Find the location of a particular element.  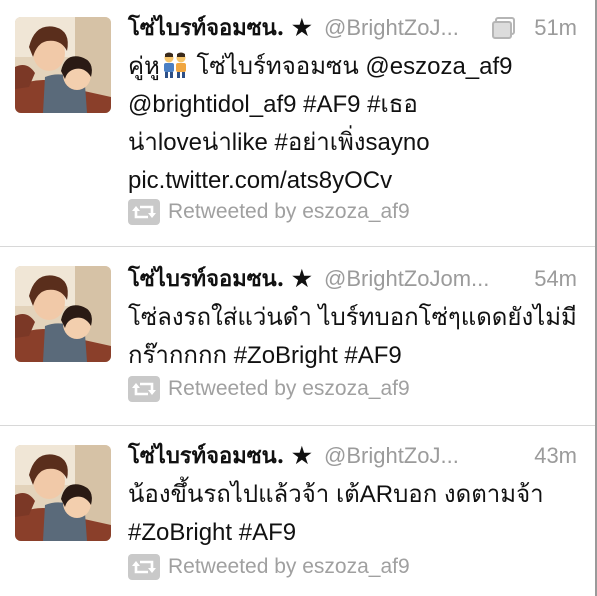

tweet-text-line: คู่หู โซ่ไบร์ทจอมซน @eszoza_af9 is located at coordinates (355, 67).